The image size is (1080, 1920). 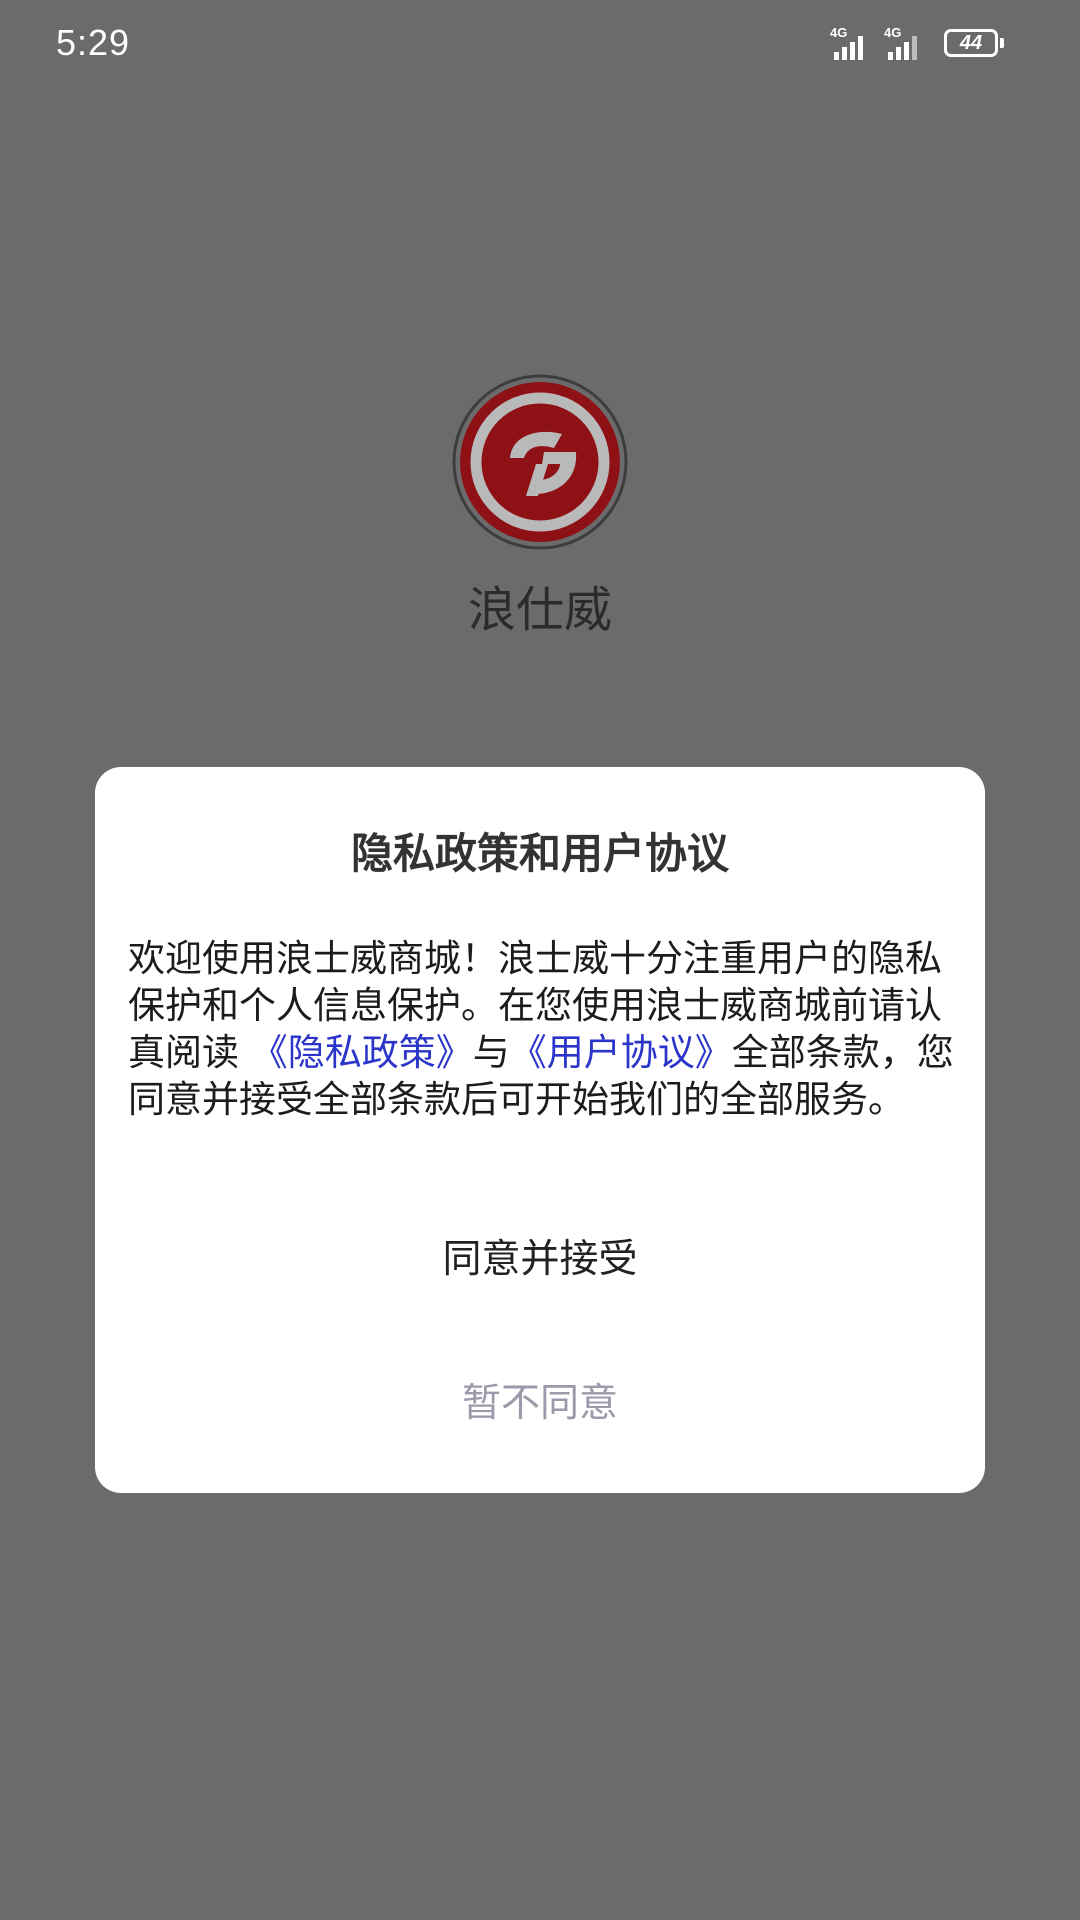 What do you see at coordinates (621, 1052) in the screenshot?
I see `user-agreement-link: 《用户协议》` at bounding box center [621, 1052].